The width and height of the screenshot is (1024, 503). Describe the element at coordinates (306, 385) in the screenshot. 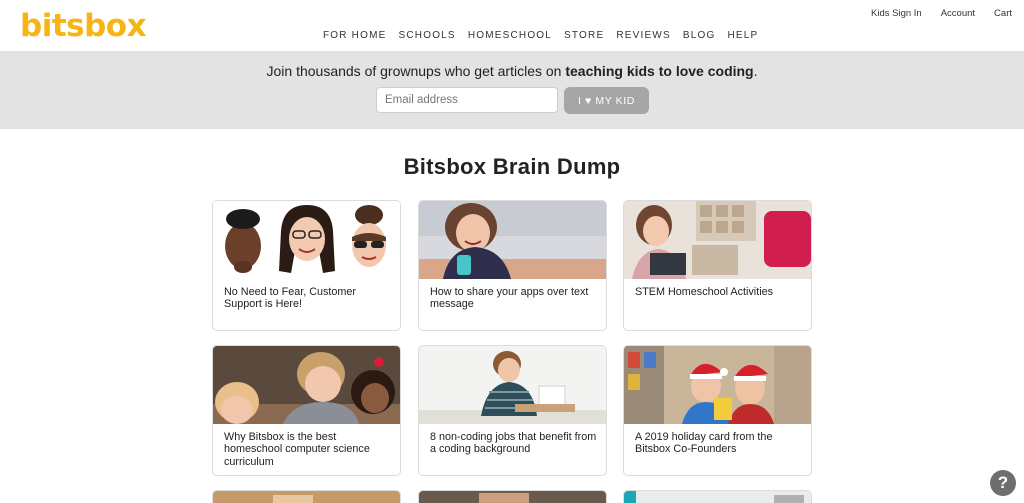

I see `article-thumbnail-kids-reading` at that location.